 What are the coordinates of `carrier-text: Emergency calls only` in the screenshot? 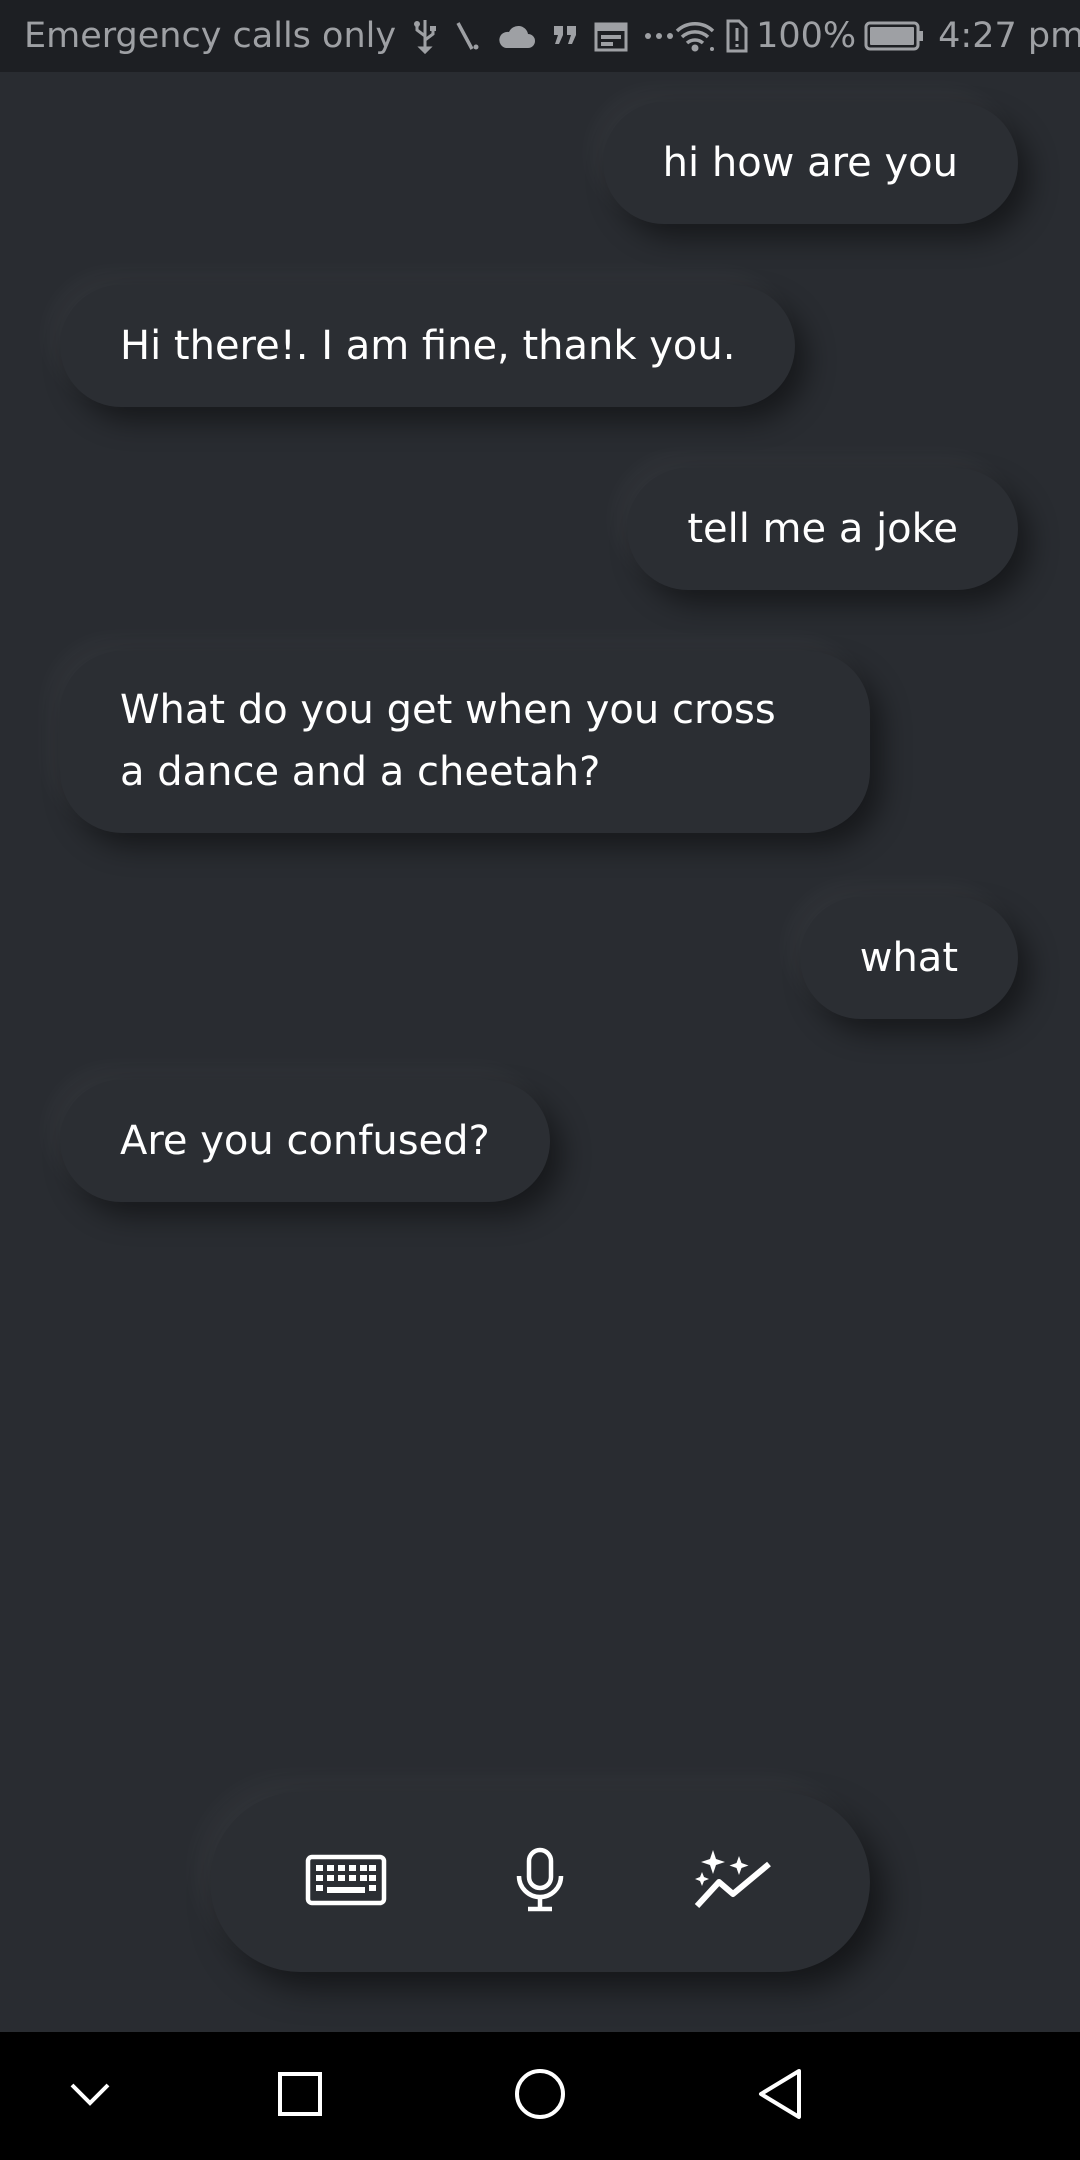 It's located at (210, 36).